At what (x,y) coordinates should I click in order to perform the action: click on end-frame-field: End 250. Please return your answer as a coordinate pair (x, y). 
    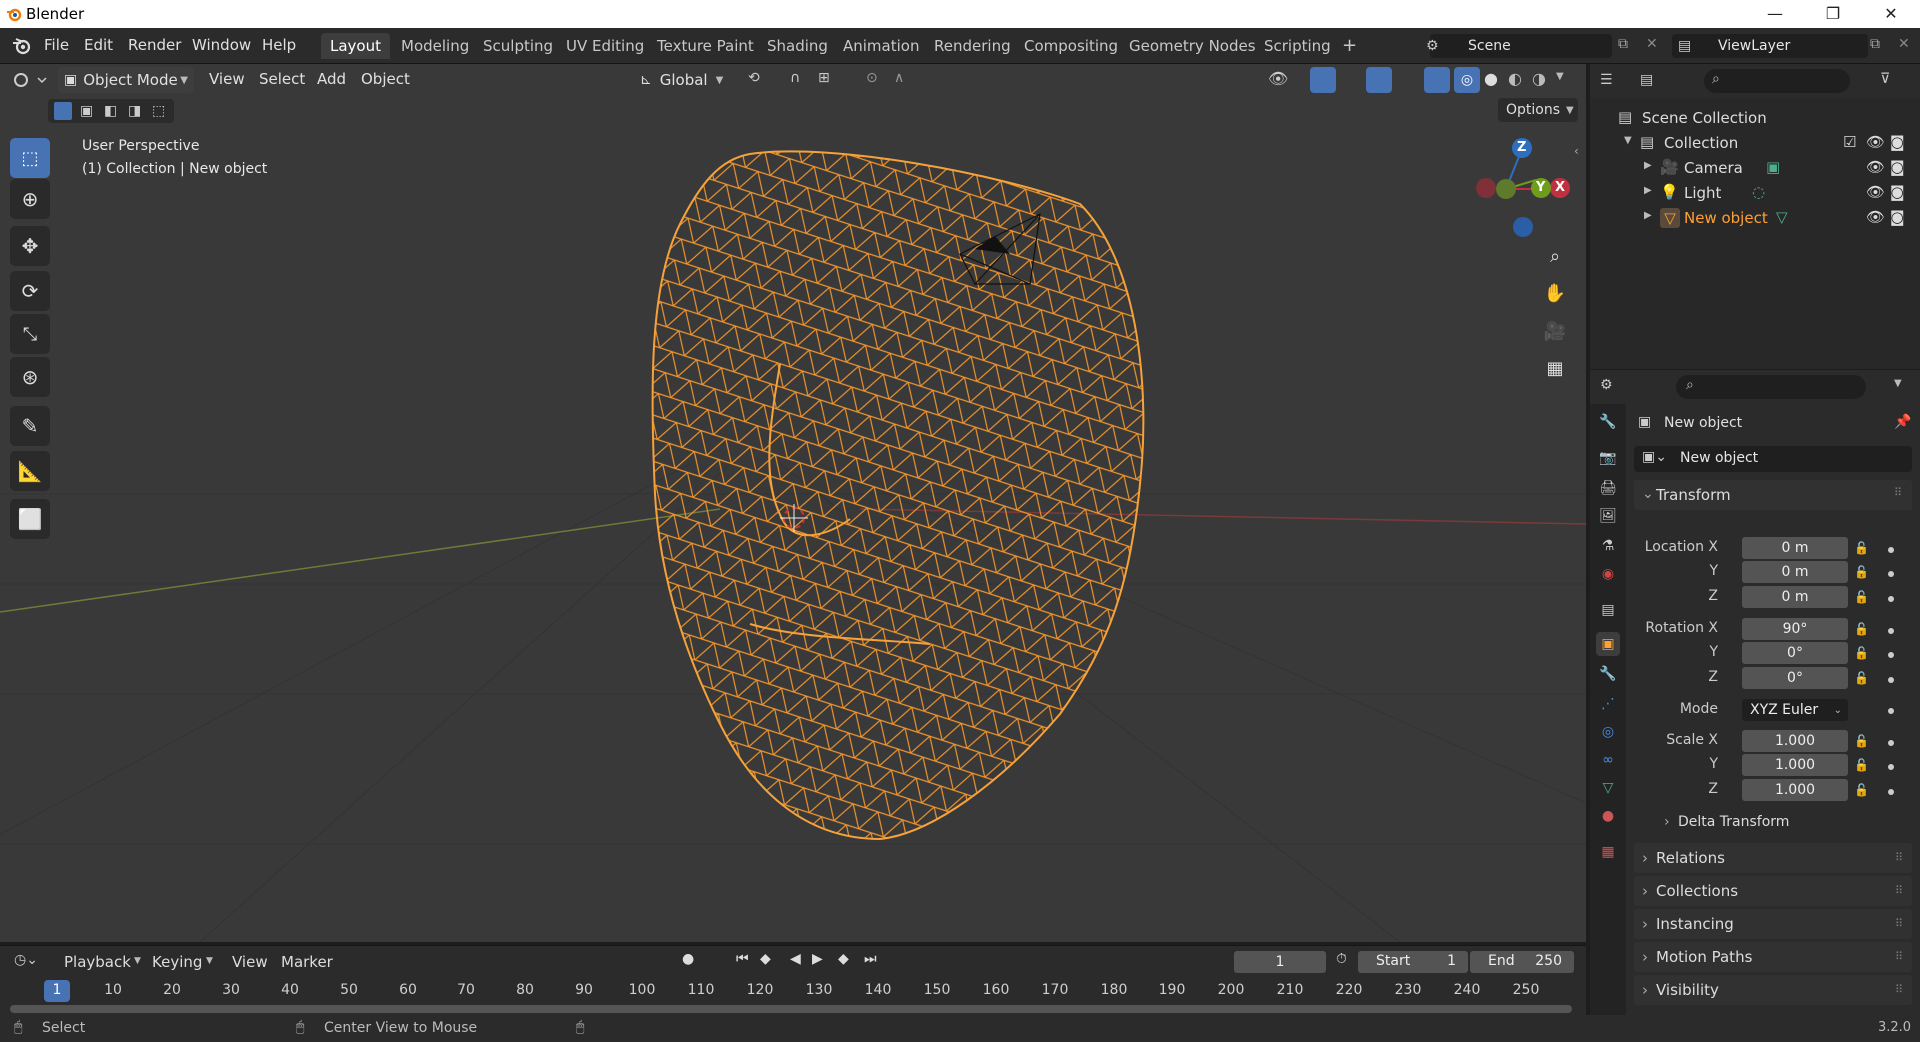
    Looking at the image, I should click on (1522, 962).